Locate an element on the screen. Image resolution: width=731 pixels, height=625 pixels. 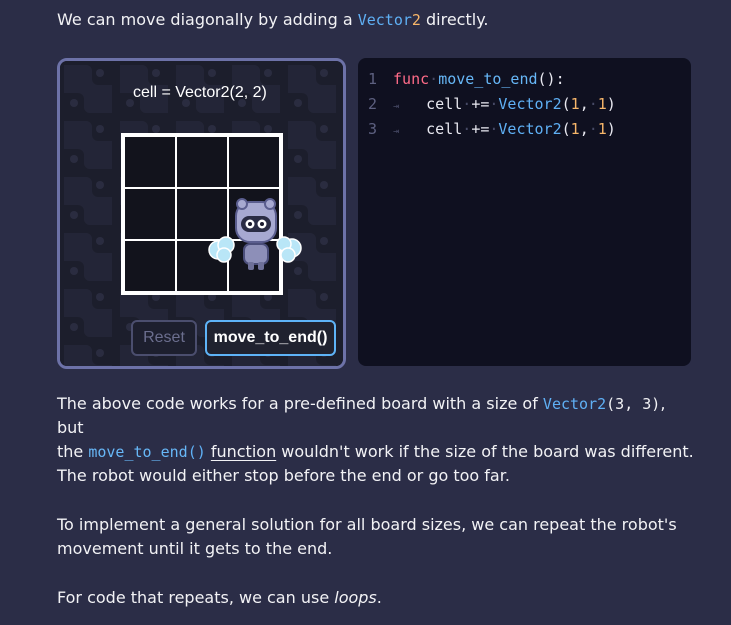
robot-icon is located at coordinates (255, 234).